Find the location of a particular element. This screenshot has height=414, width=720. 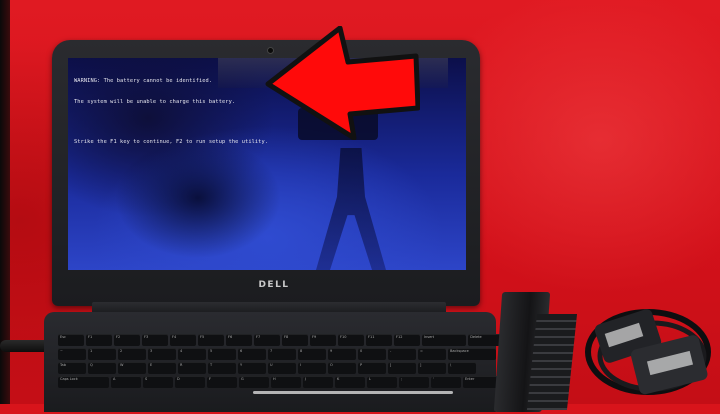

keyboard-key: A is located at coordinates (126, 382).